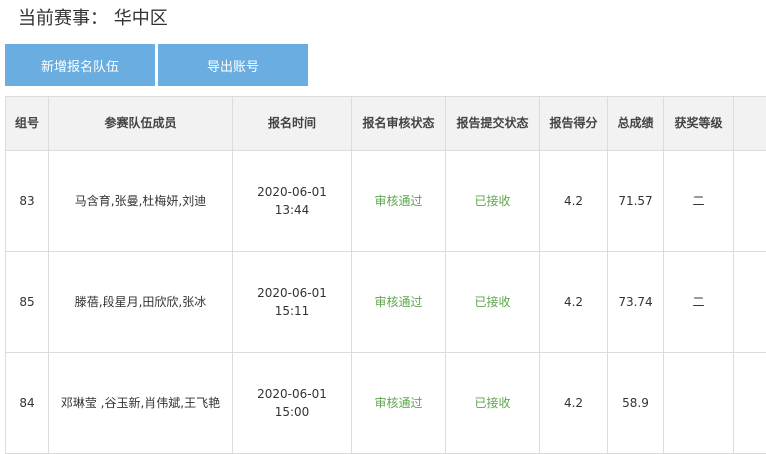  What do you see at coordinates (27, 302) in the screenshot?
I see `cell-group: 85` at bounding box center [27, 302].